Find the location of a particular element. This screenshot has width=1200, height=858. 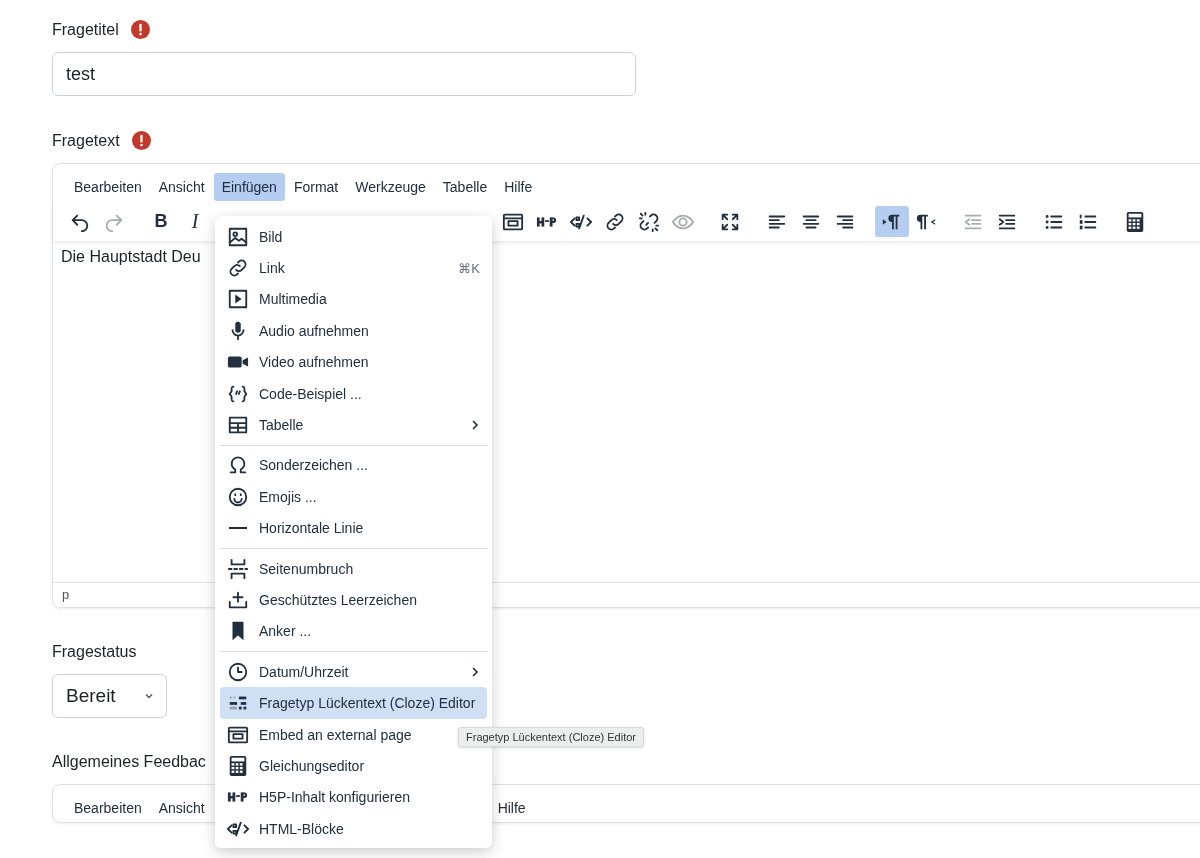

tooltip: Fragetyp Lückentext (Cloze) Editor is located at coordinates (551, 737).